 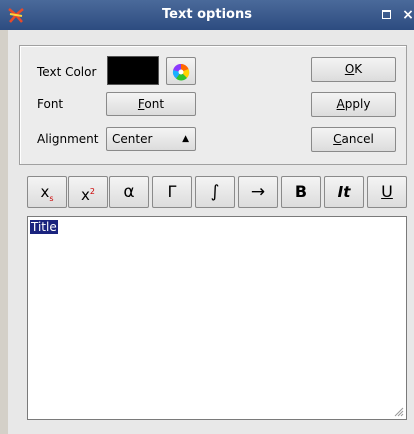 I want to click on bold-button: B, so click(x=301, y=192).